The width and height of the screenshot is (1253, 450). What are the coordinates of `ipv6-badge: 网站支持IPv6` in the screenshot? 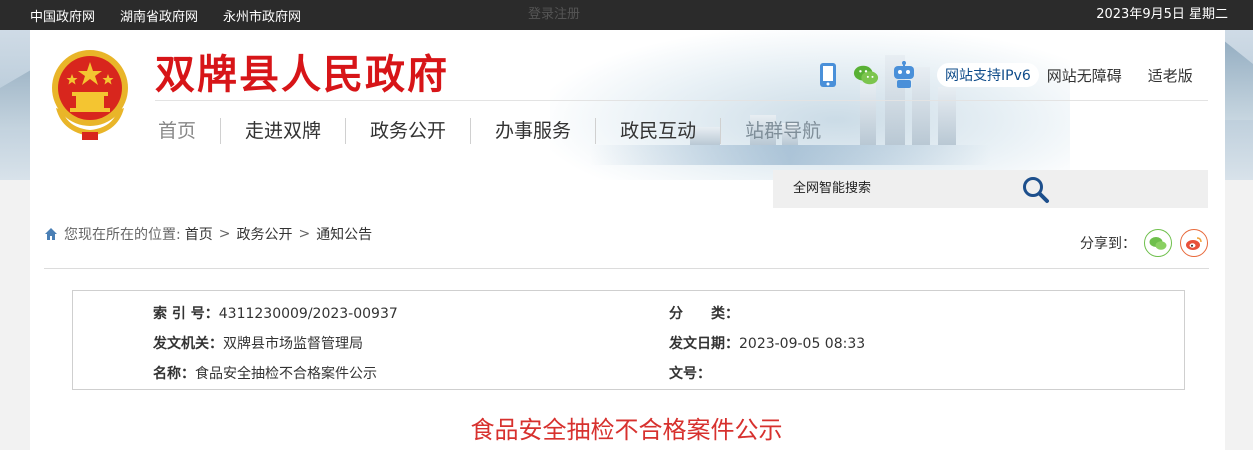 It's located at (988, 75).